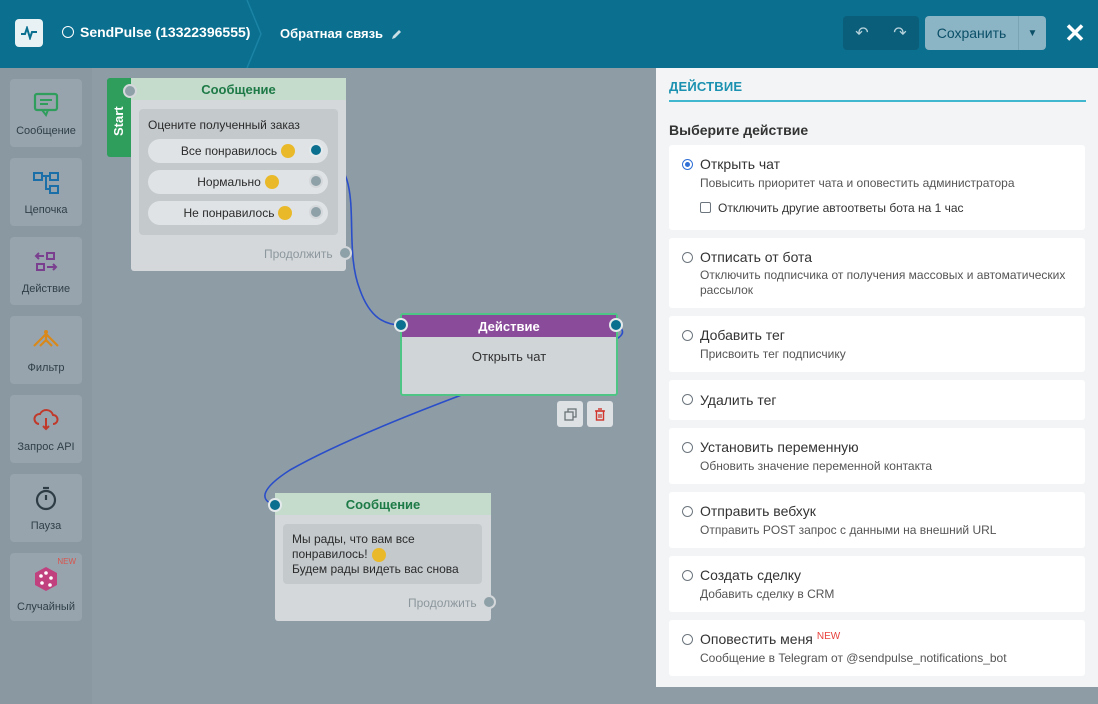 The height and width of the screenshot is (704, 1098). Describe the element at coordinates (285, 213) in the screenshot. I see `sad-emoji-icon` at that location.